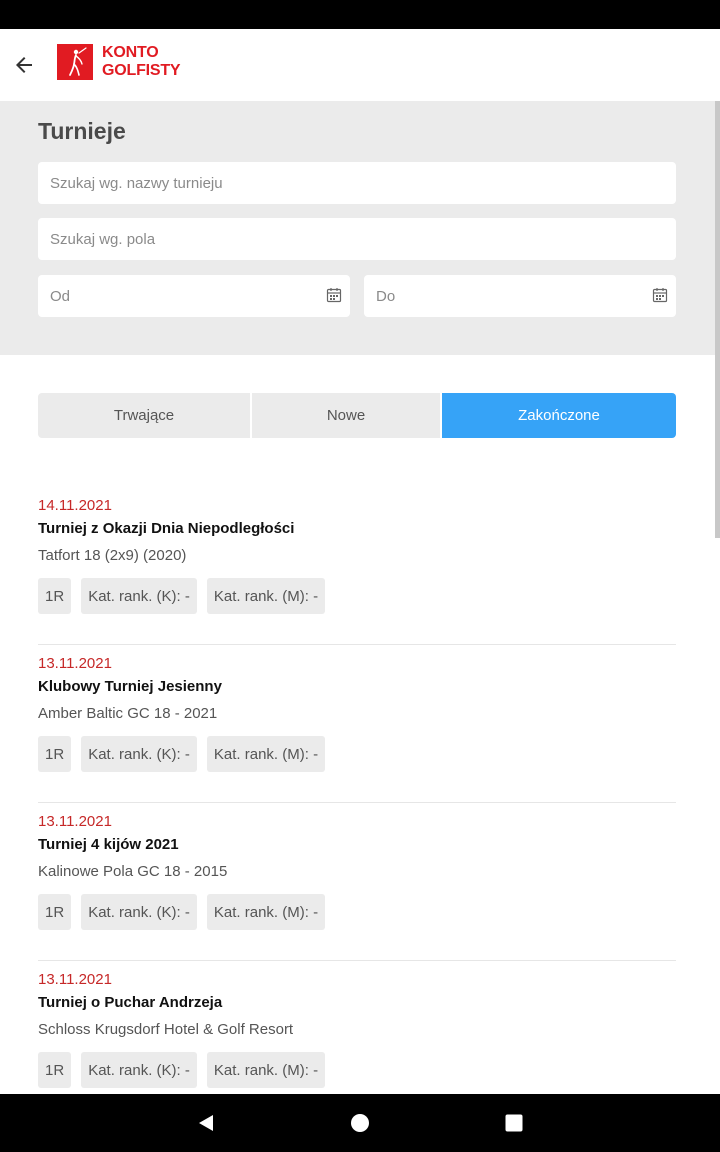  I want to click on tournament-name: Turniej z Okazji Dnia Niepodległości, so click(166, 528).